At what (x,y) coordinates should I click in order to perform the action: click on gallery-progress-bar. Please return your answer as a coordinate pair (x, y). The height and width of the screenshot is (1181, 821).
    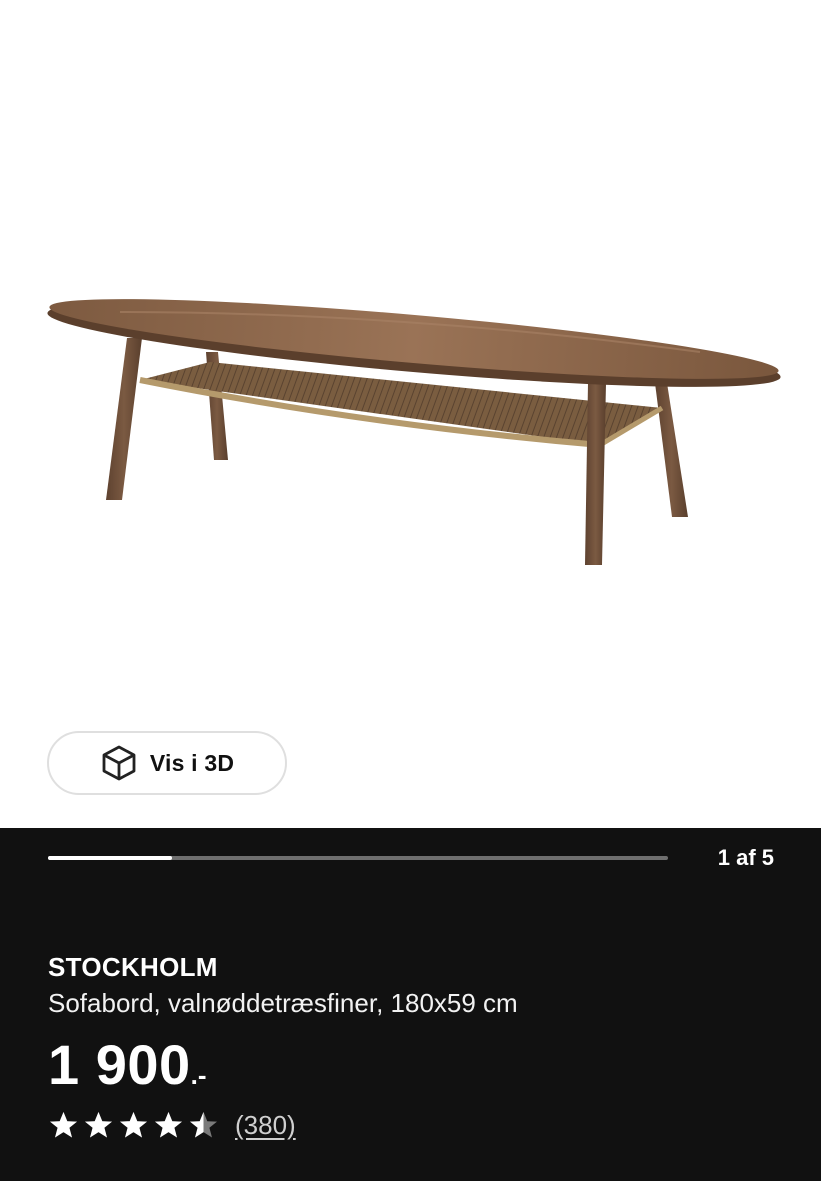
    Looking at the image, I should click on (358, 858).